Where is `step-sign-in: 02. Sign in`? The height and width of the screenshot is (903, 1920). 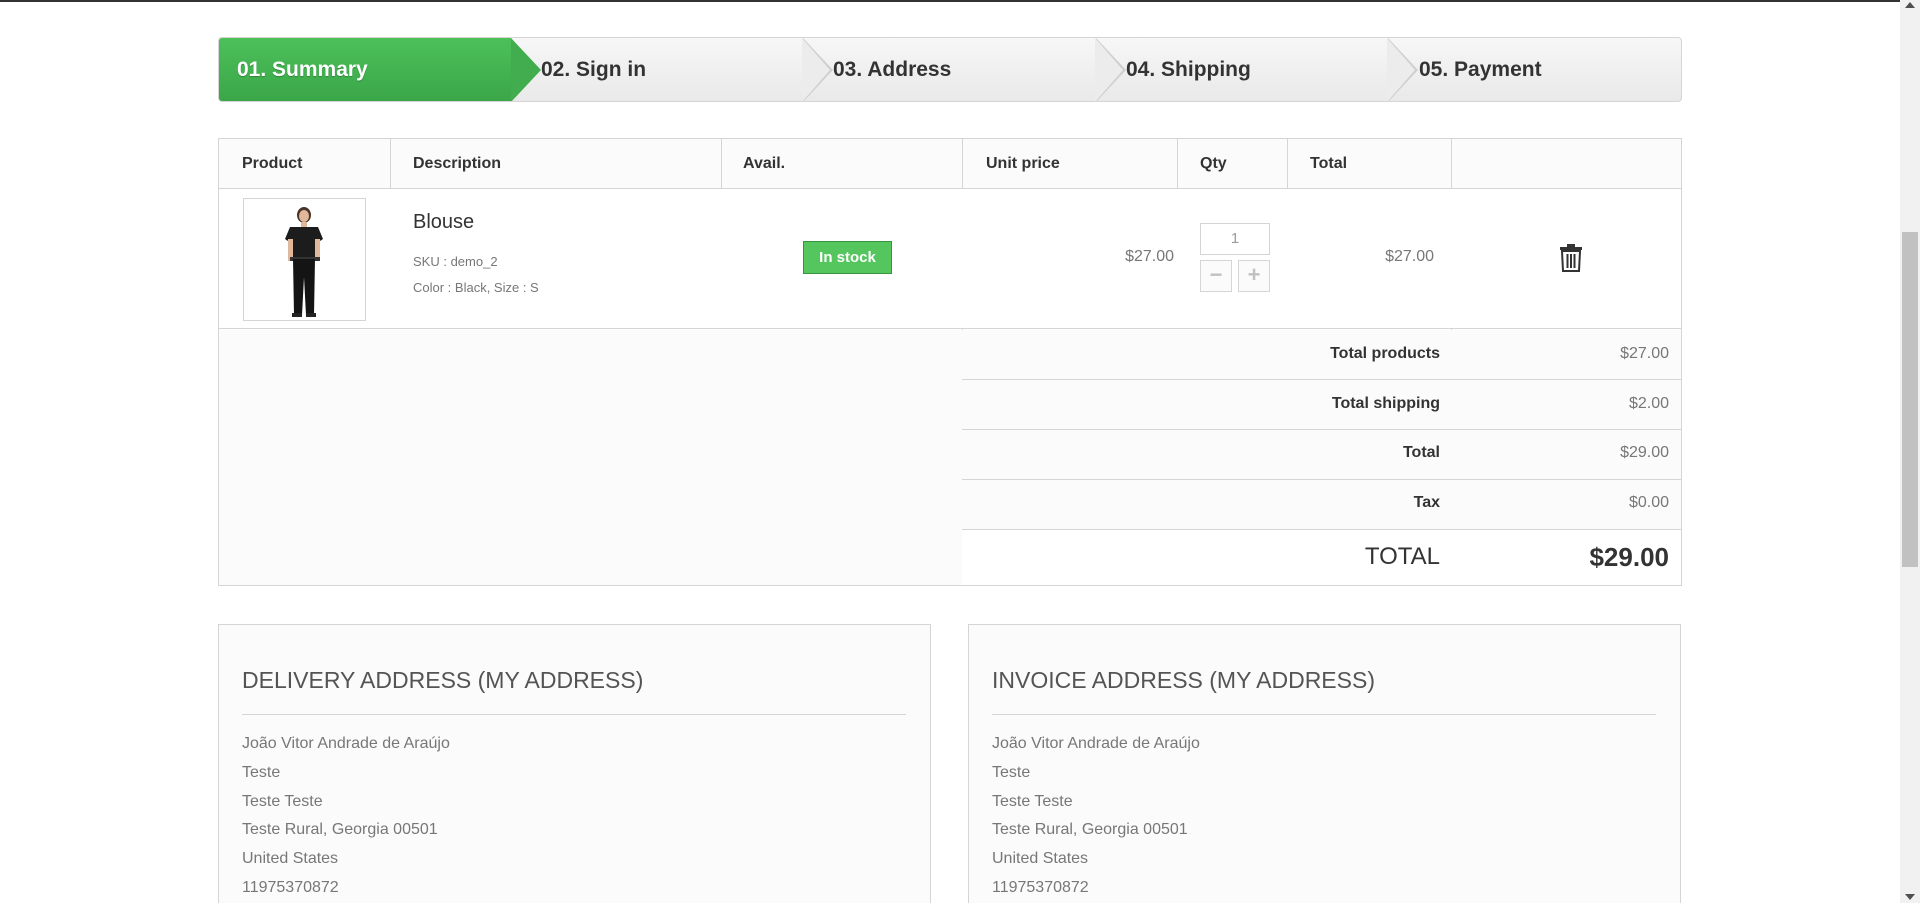
step-sign-in: 02. Sign in is located at coordinates (676, 69).